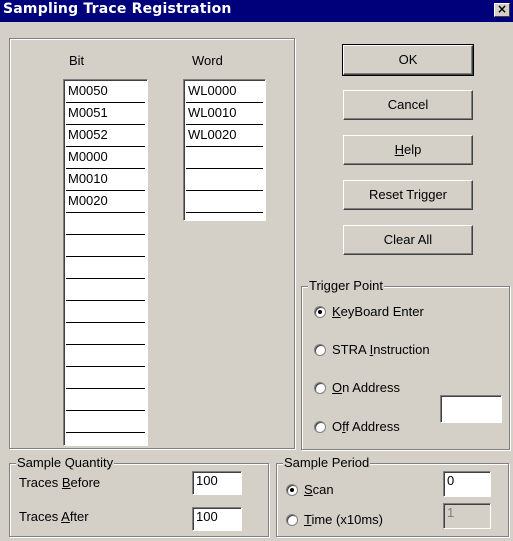 The height and width of the screenshot is (541, 513). I want to click on ok-button: OK, so click(408, 60).